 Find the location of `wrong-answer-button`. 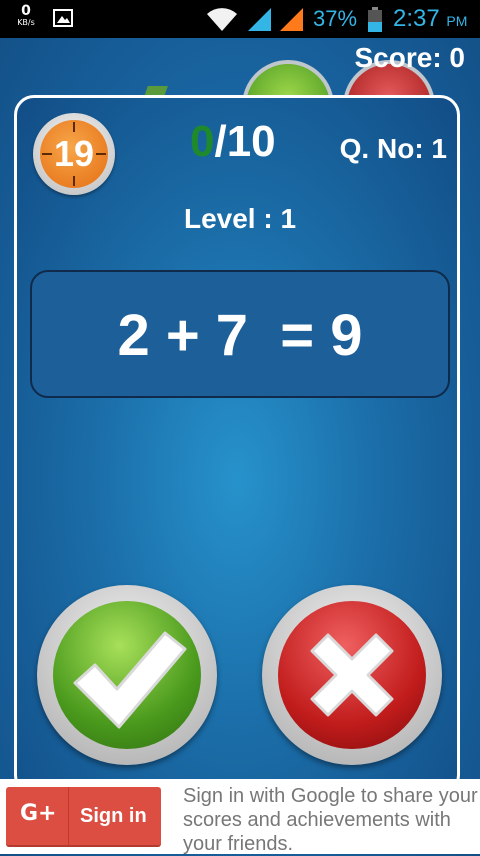

wrong-answer-button is located at coordinates (352, 675).